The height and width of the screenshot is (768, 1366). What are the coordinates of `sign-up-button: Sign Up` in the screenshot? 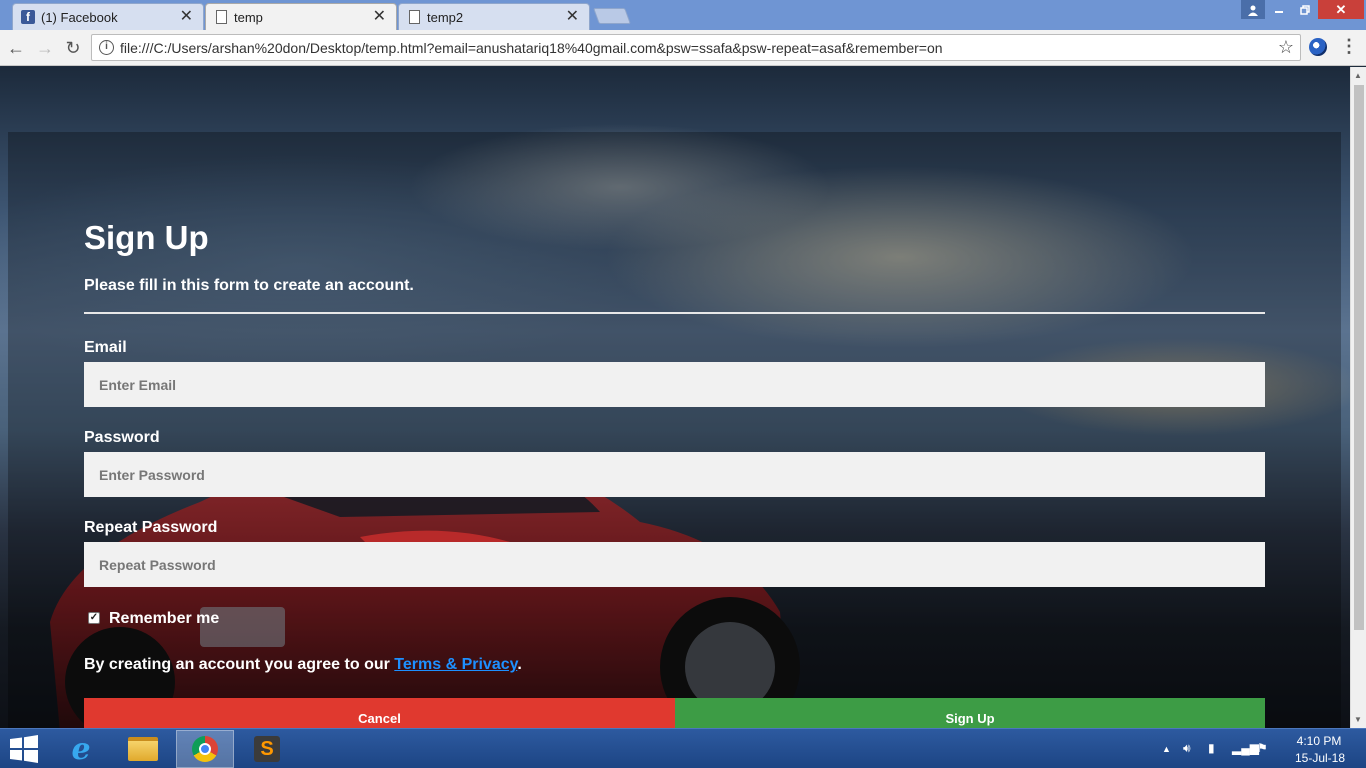 It's located at (970, 713).